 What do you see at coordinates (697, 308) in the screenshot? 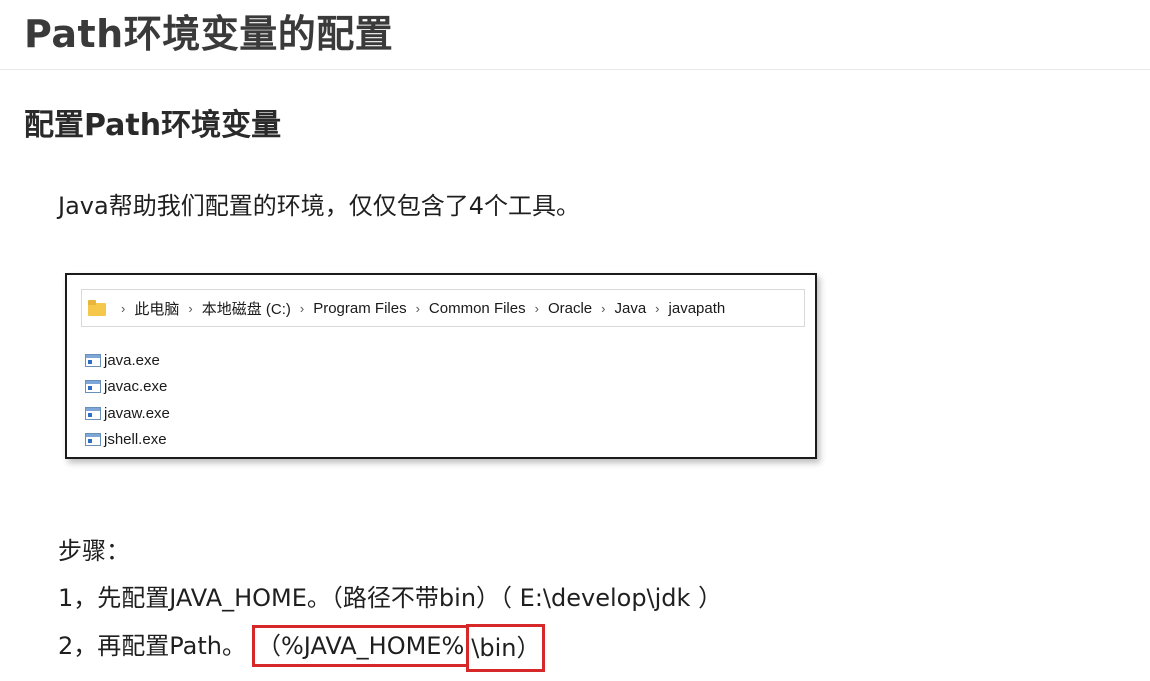
I see `breadcrumb-item-javapath: javapath` at bounding box center [697, 308].